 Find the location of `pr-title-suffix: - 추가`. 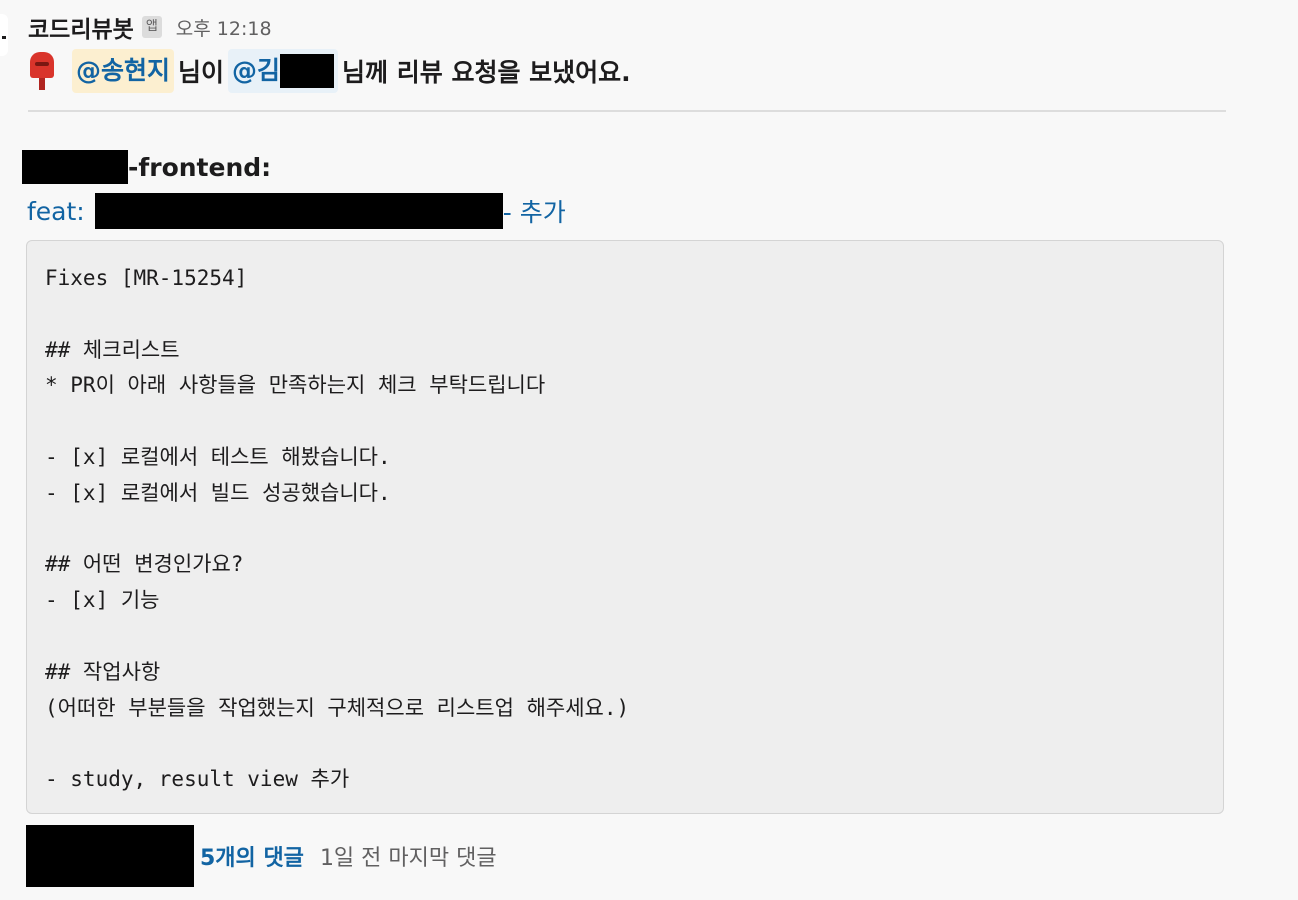

pr-title-suffix: - 추가 is located at coordinates (534, 212).